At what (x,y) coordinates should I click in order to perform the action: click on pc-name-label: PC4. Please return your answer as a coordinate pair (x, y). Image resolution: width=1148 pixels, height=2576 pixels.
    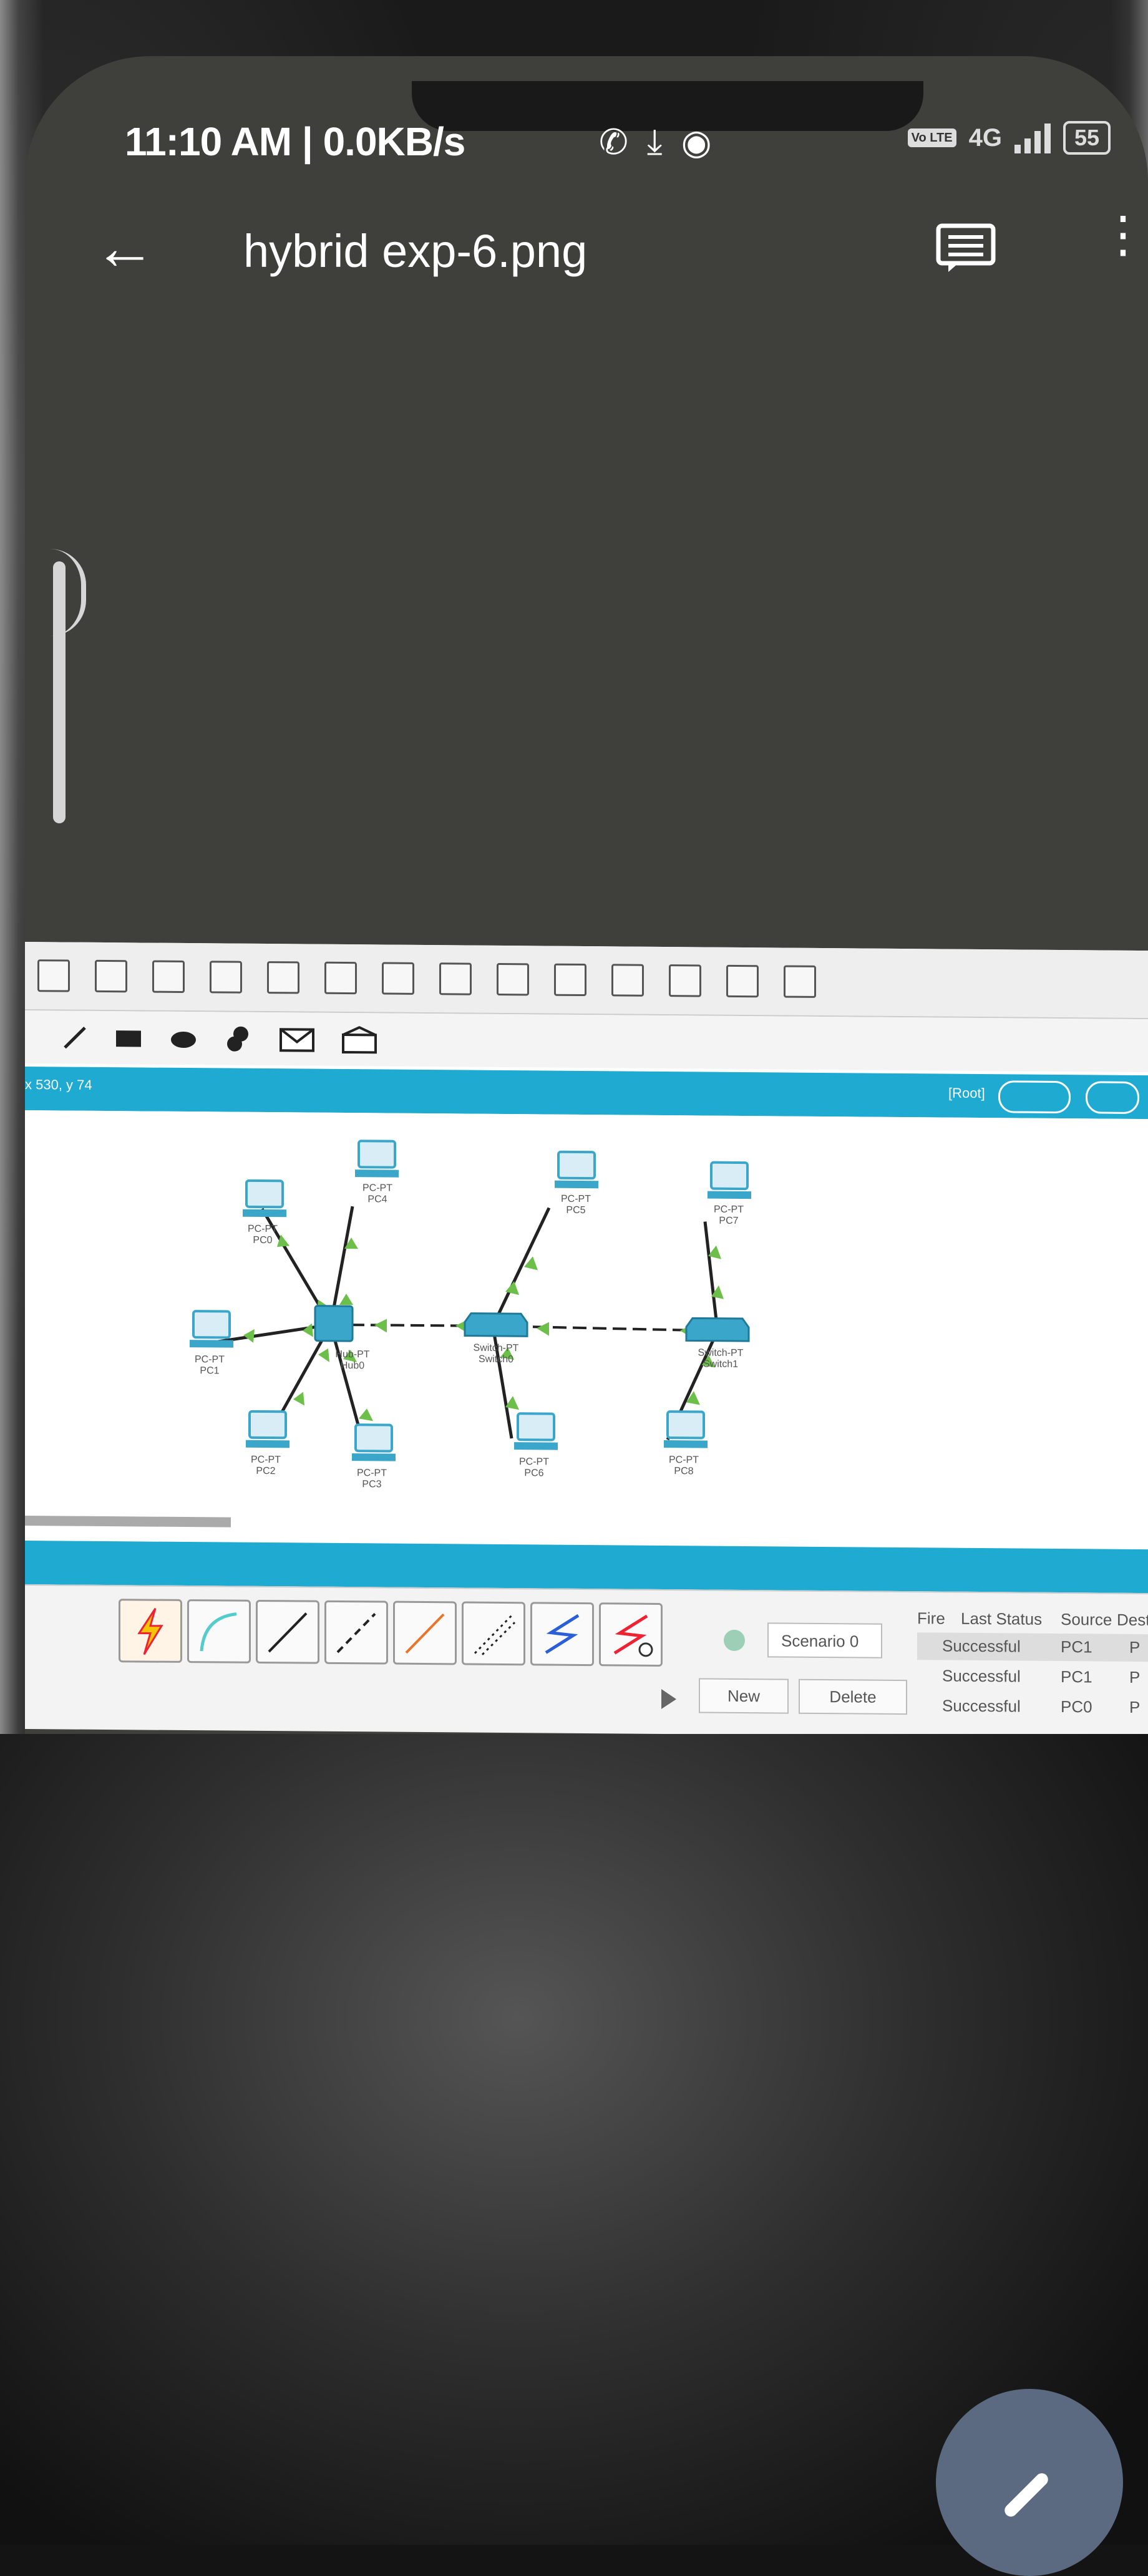
    Looking at the image, I should click on (377, 1199).